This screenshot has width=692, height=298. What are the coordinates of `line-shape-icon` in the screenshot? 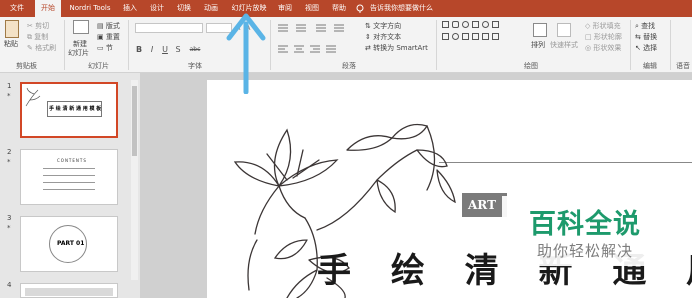 It's located at (445, 36).